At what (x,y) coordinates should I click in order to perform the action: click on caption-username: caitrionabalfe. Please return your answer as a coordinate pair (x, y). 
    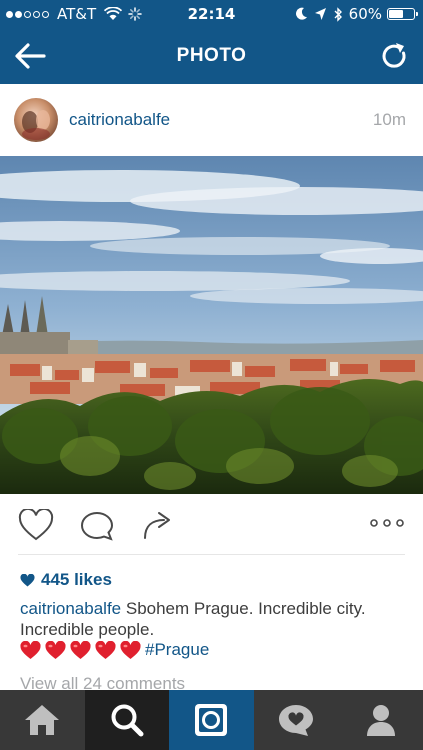
    Looking at the image, I should click on (70, 608).